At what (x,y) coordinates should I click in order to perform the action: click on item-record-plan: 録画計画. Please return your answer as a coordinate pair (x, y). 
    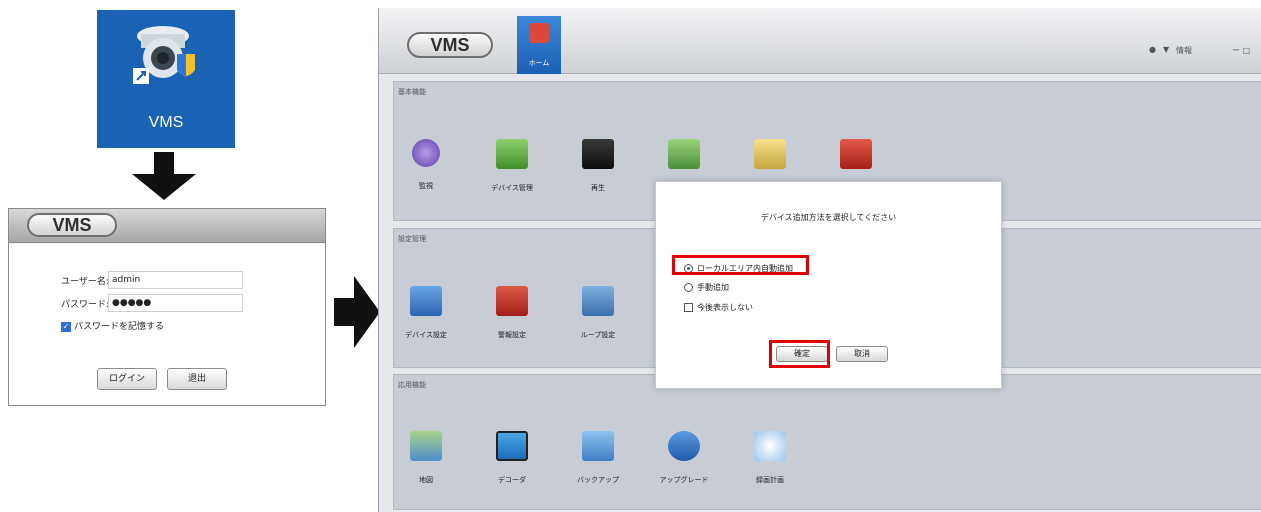
    Looking at the image, I should click on (770, 458).